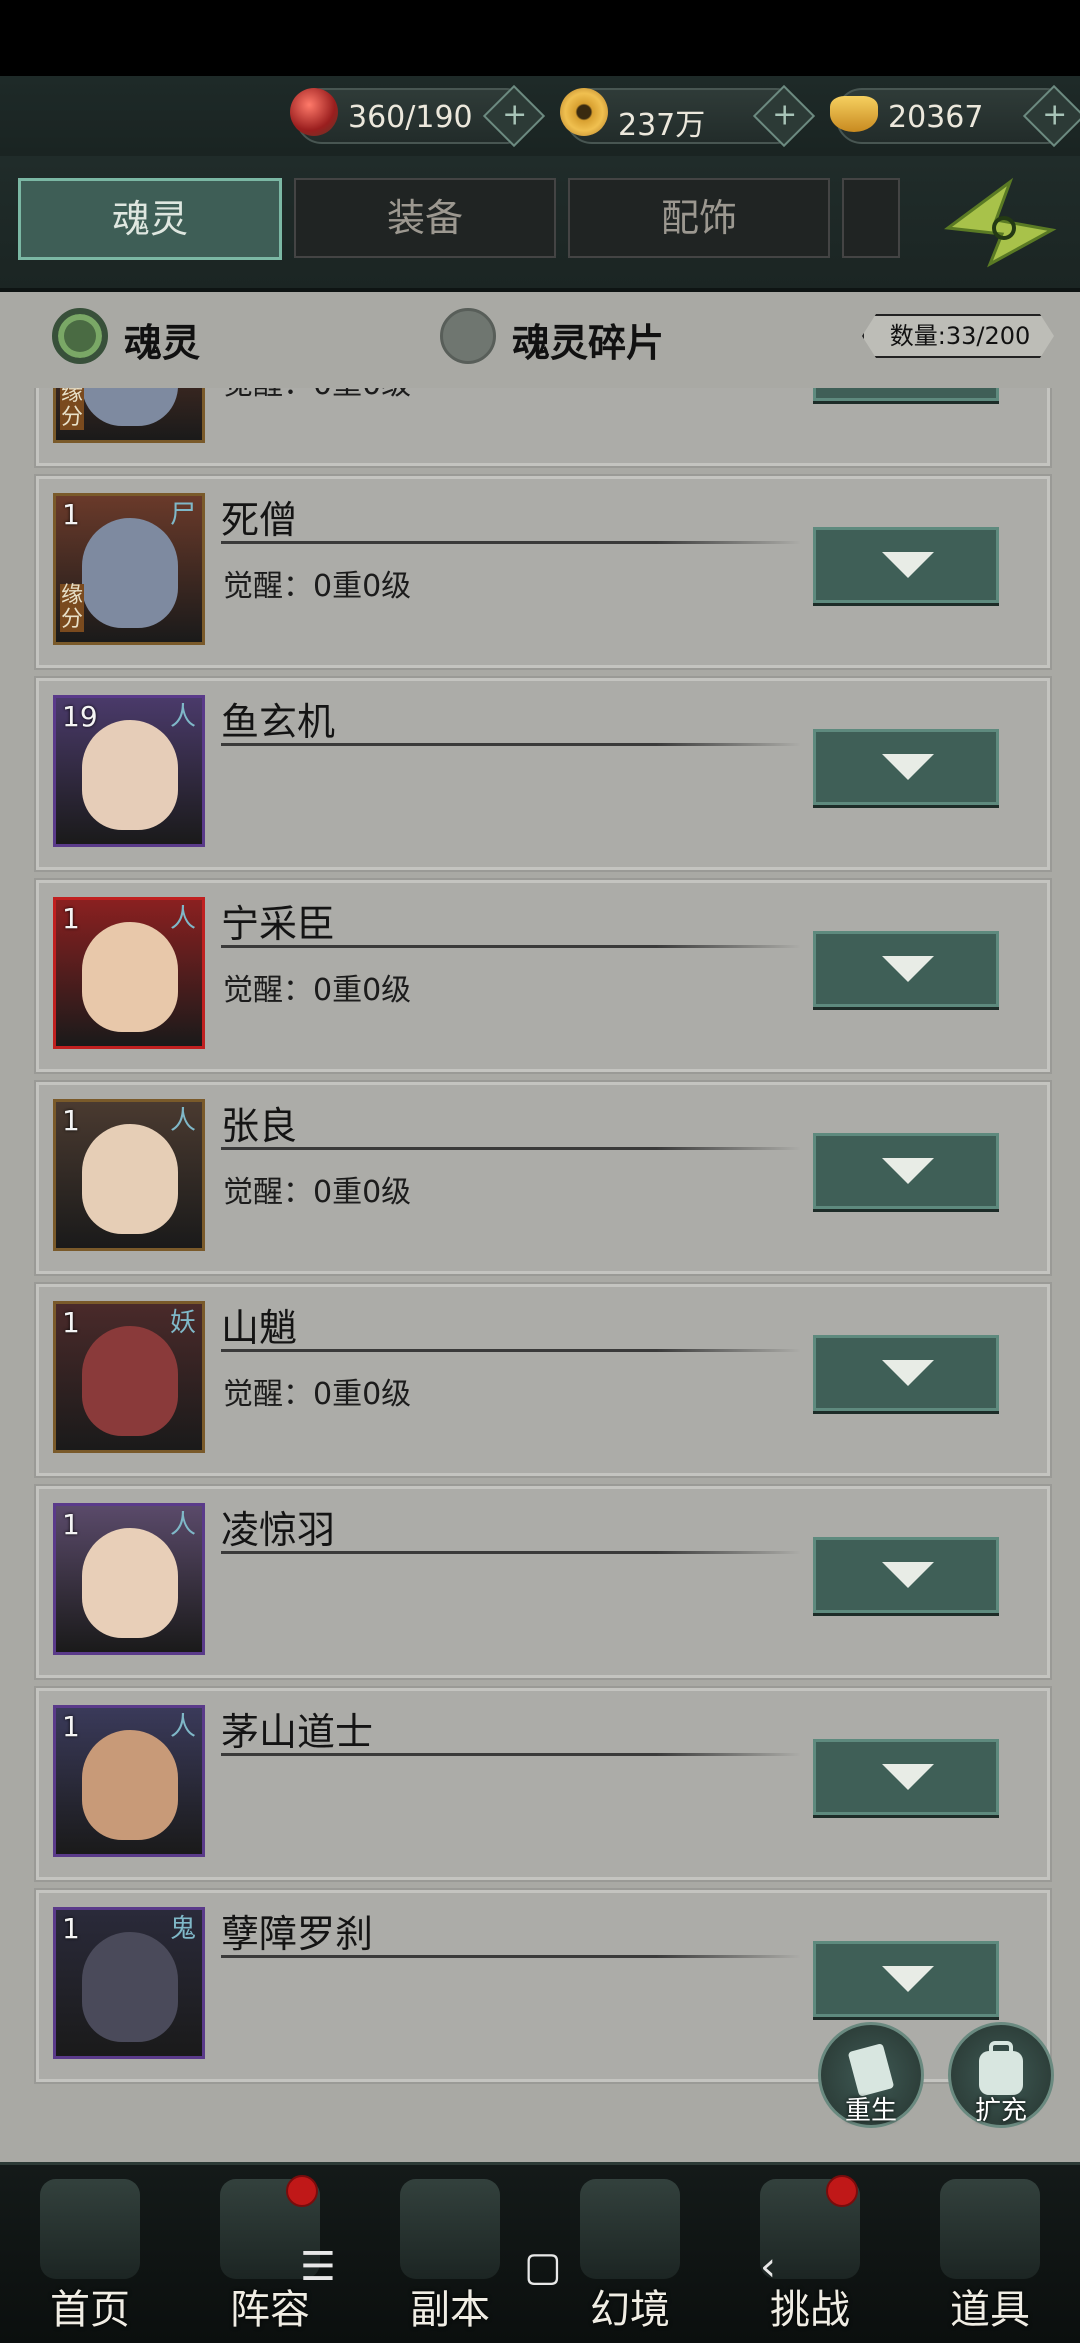  I want to click on race-badge: 妖, so click(182, 1323).